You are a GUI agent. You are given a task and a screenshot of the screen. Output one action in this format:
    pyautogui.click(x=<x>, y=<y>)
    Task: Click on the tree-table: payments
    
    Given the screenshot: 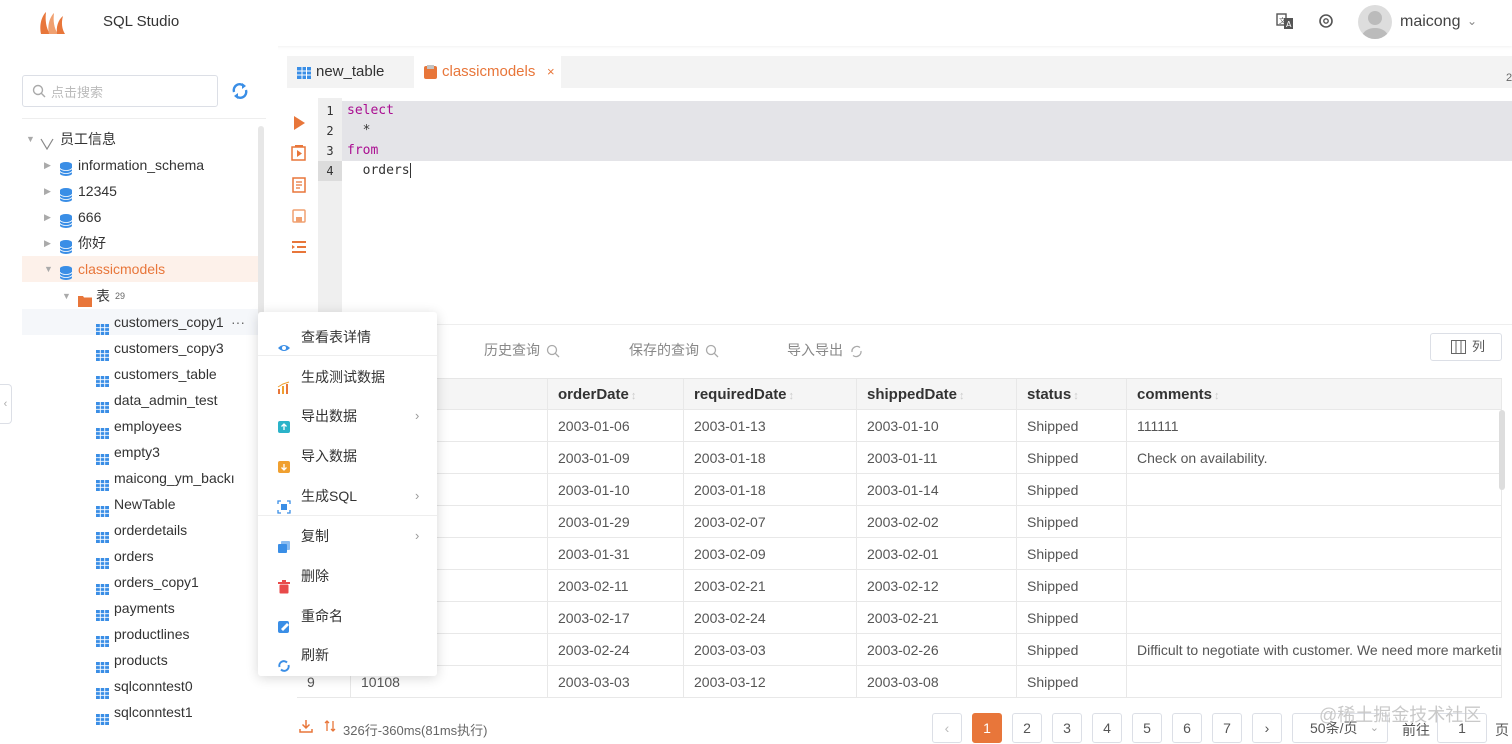 What is the action you would take?
    pyautogui.click(x=141, y=608)
    